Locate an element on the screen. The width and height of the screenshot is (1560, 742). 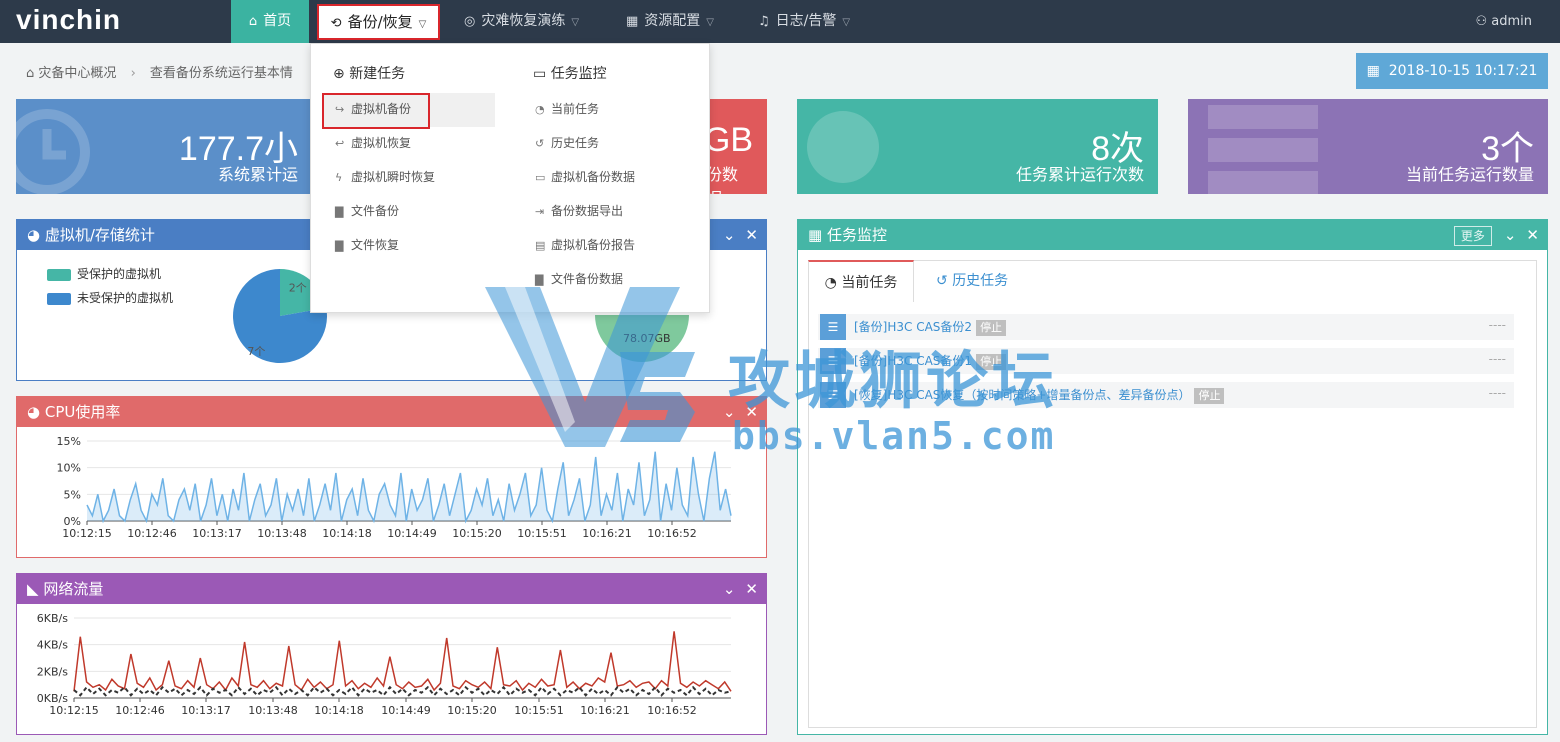
task-row: ☰ [备份]H3C CAS备份1 停止 ---- is located at coordinates (1166, 361).